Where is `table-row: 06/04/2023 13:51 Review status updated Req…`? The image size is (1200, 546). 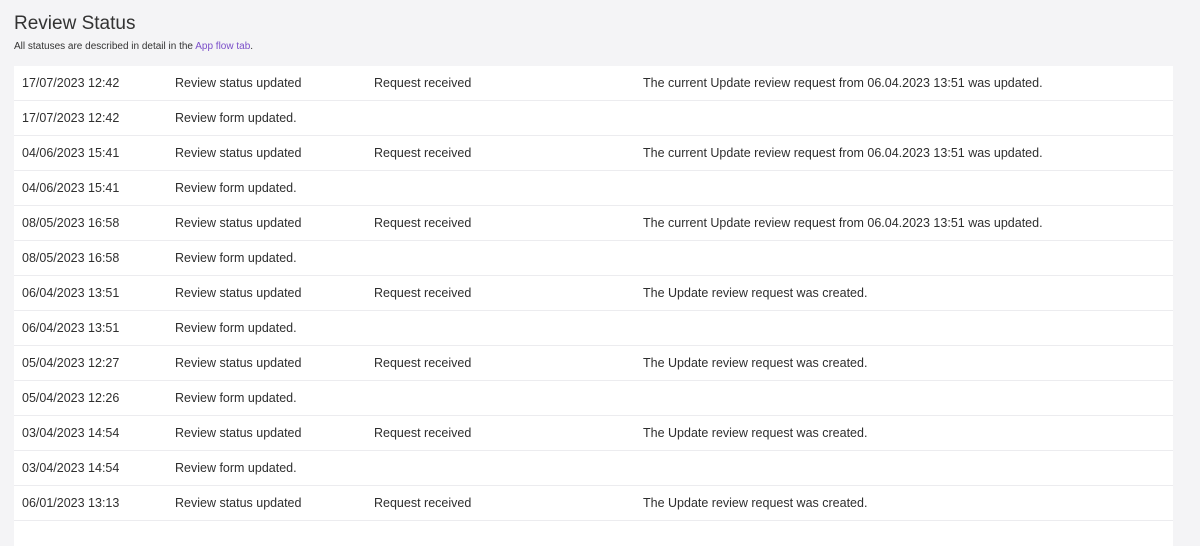
table-row: 06/04/2023 13:51 Review status updated Req… is located at coordinates (593, 293).